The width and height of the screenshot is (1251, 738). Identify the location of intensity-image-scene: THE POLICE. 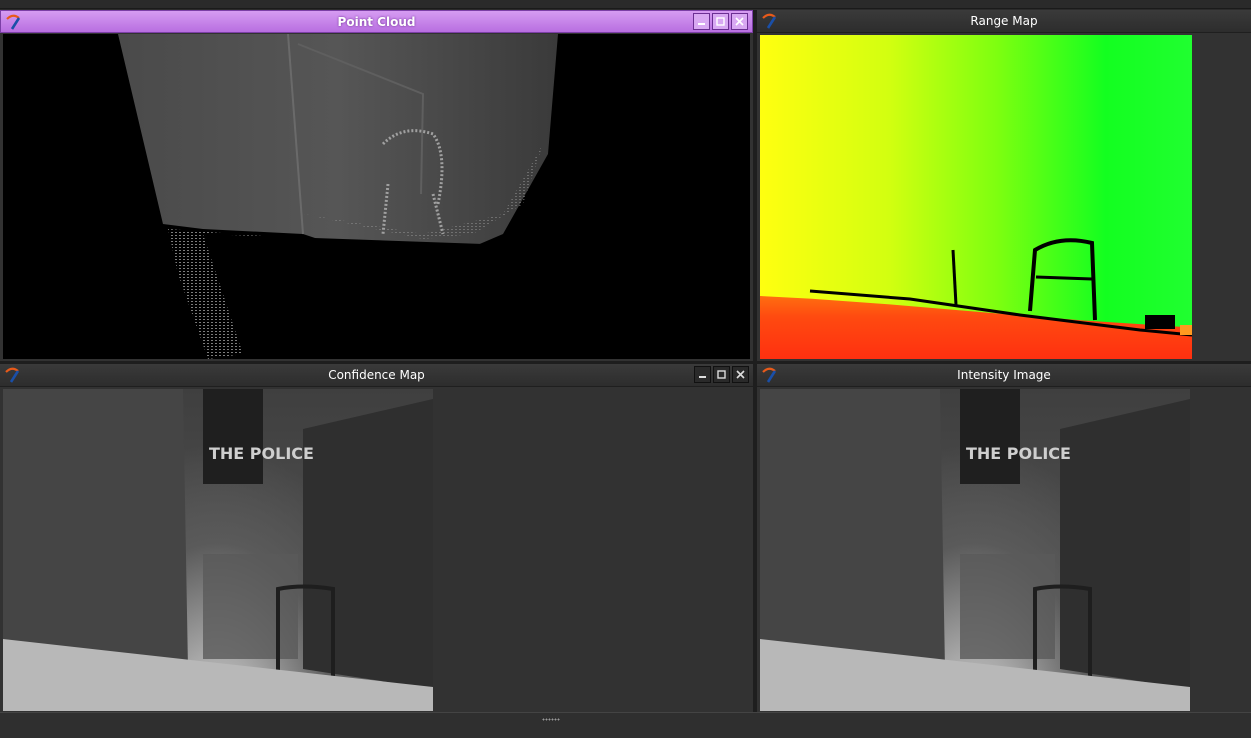
(975, 550).